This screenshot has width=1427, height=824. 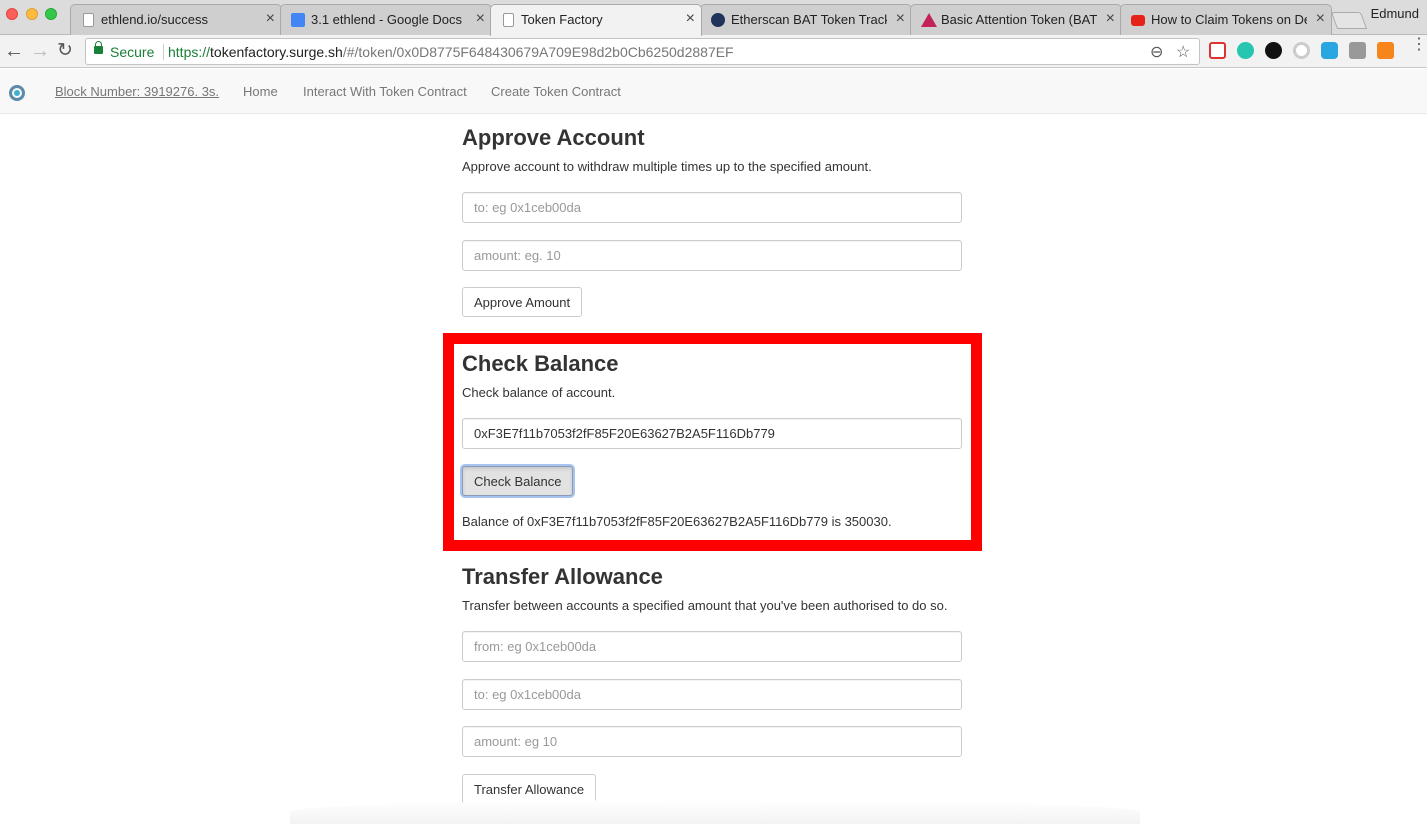 What do you see at coordinates (712, 433) in the screenshot?
I see `balance-address-input` at bounding box center [712, 433].